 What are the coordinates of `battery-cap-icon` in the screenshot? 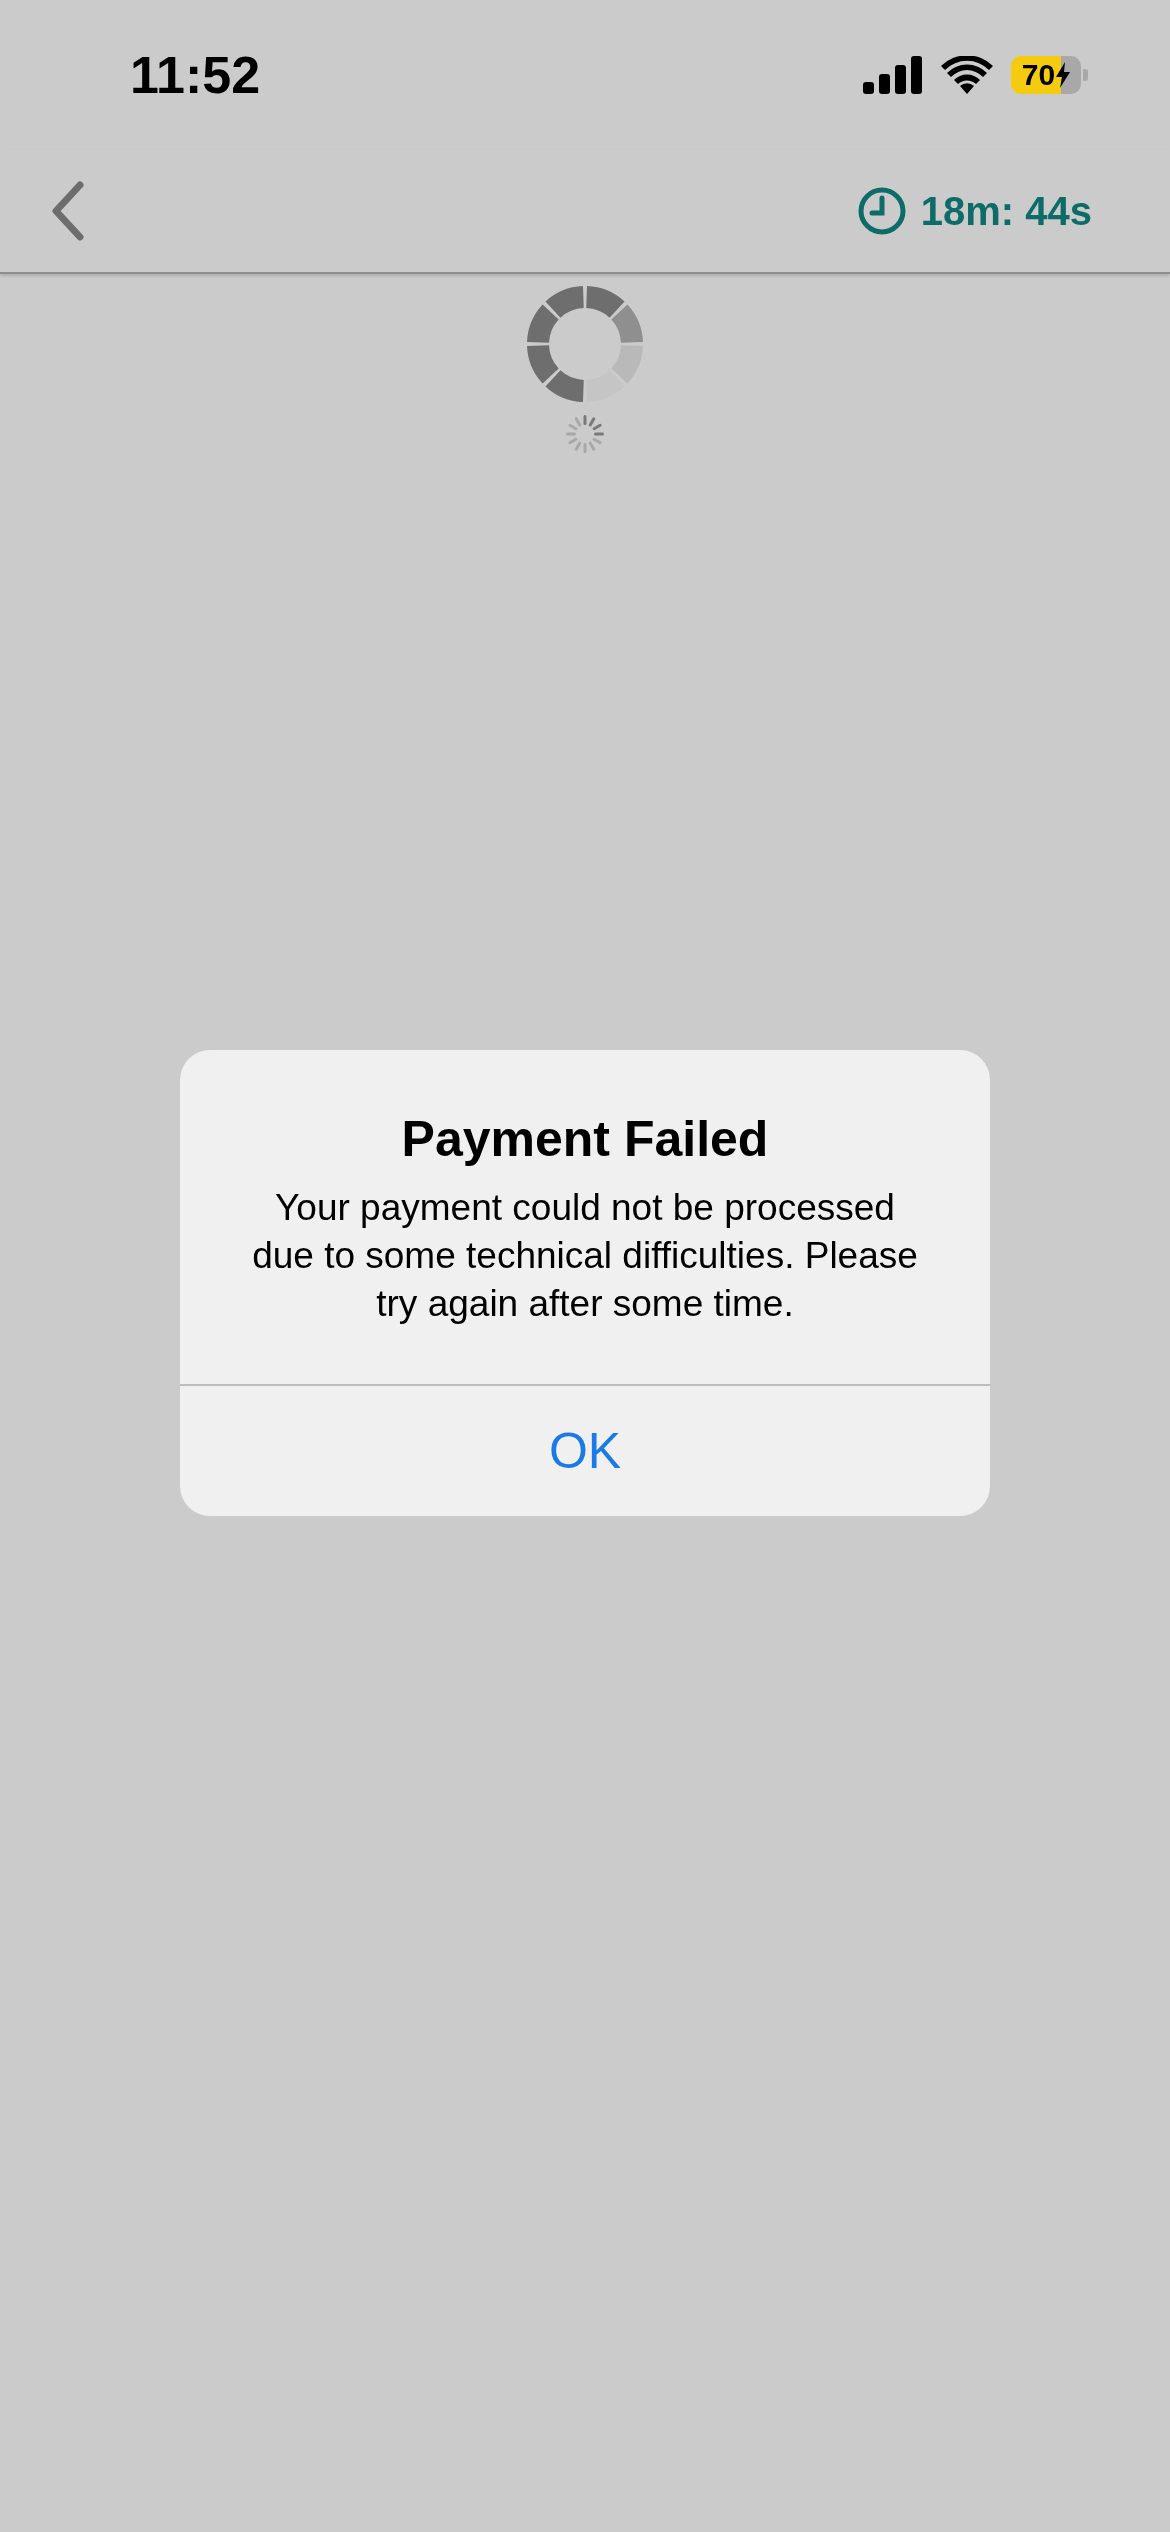 It's located at (1085, 75).